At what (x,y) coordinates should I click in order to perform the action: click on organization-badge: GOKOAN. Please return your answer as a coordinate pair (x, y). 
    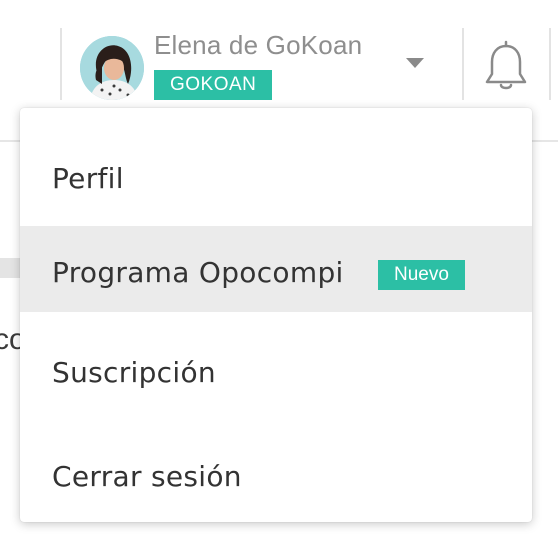
    Looking at the image, I should click on (213, 85).